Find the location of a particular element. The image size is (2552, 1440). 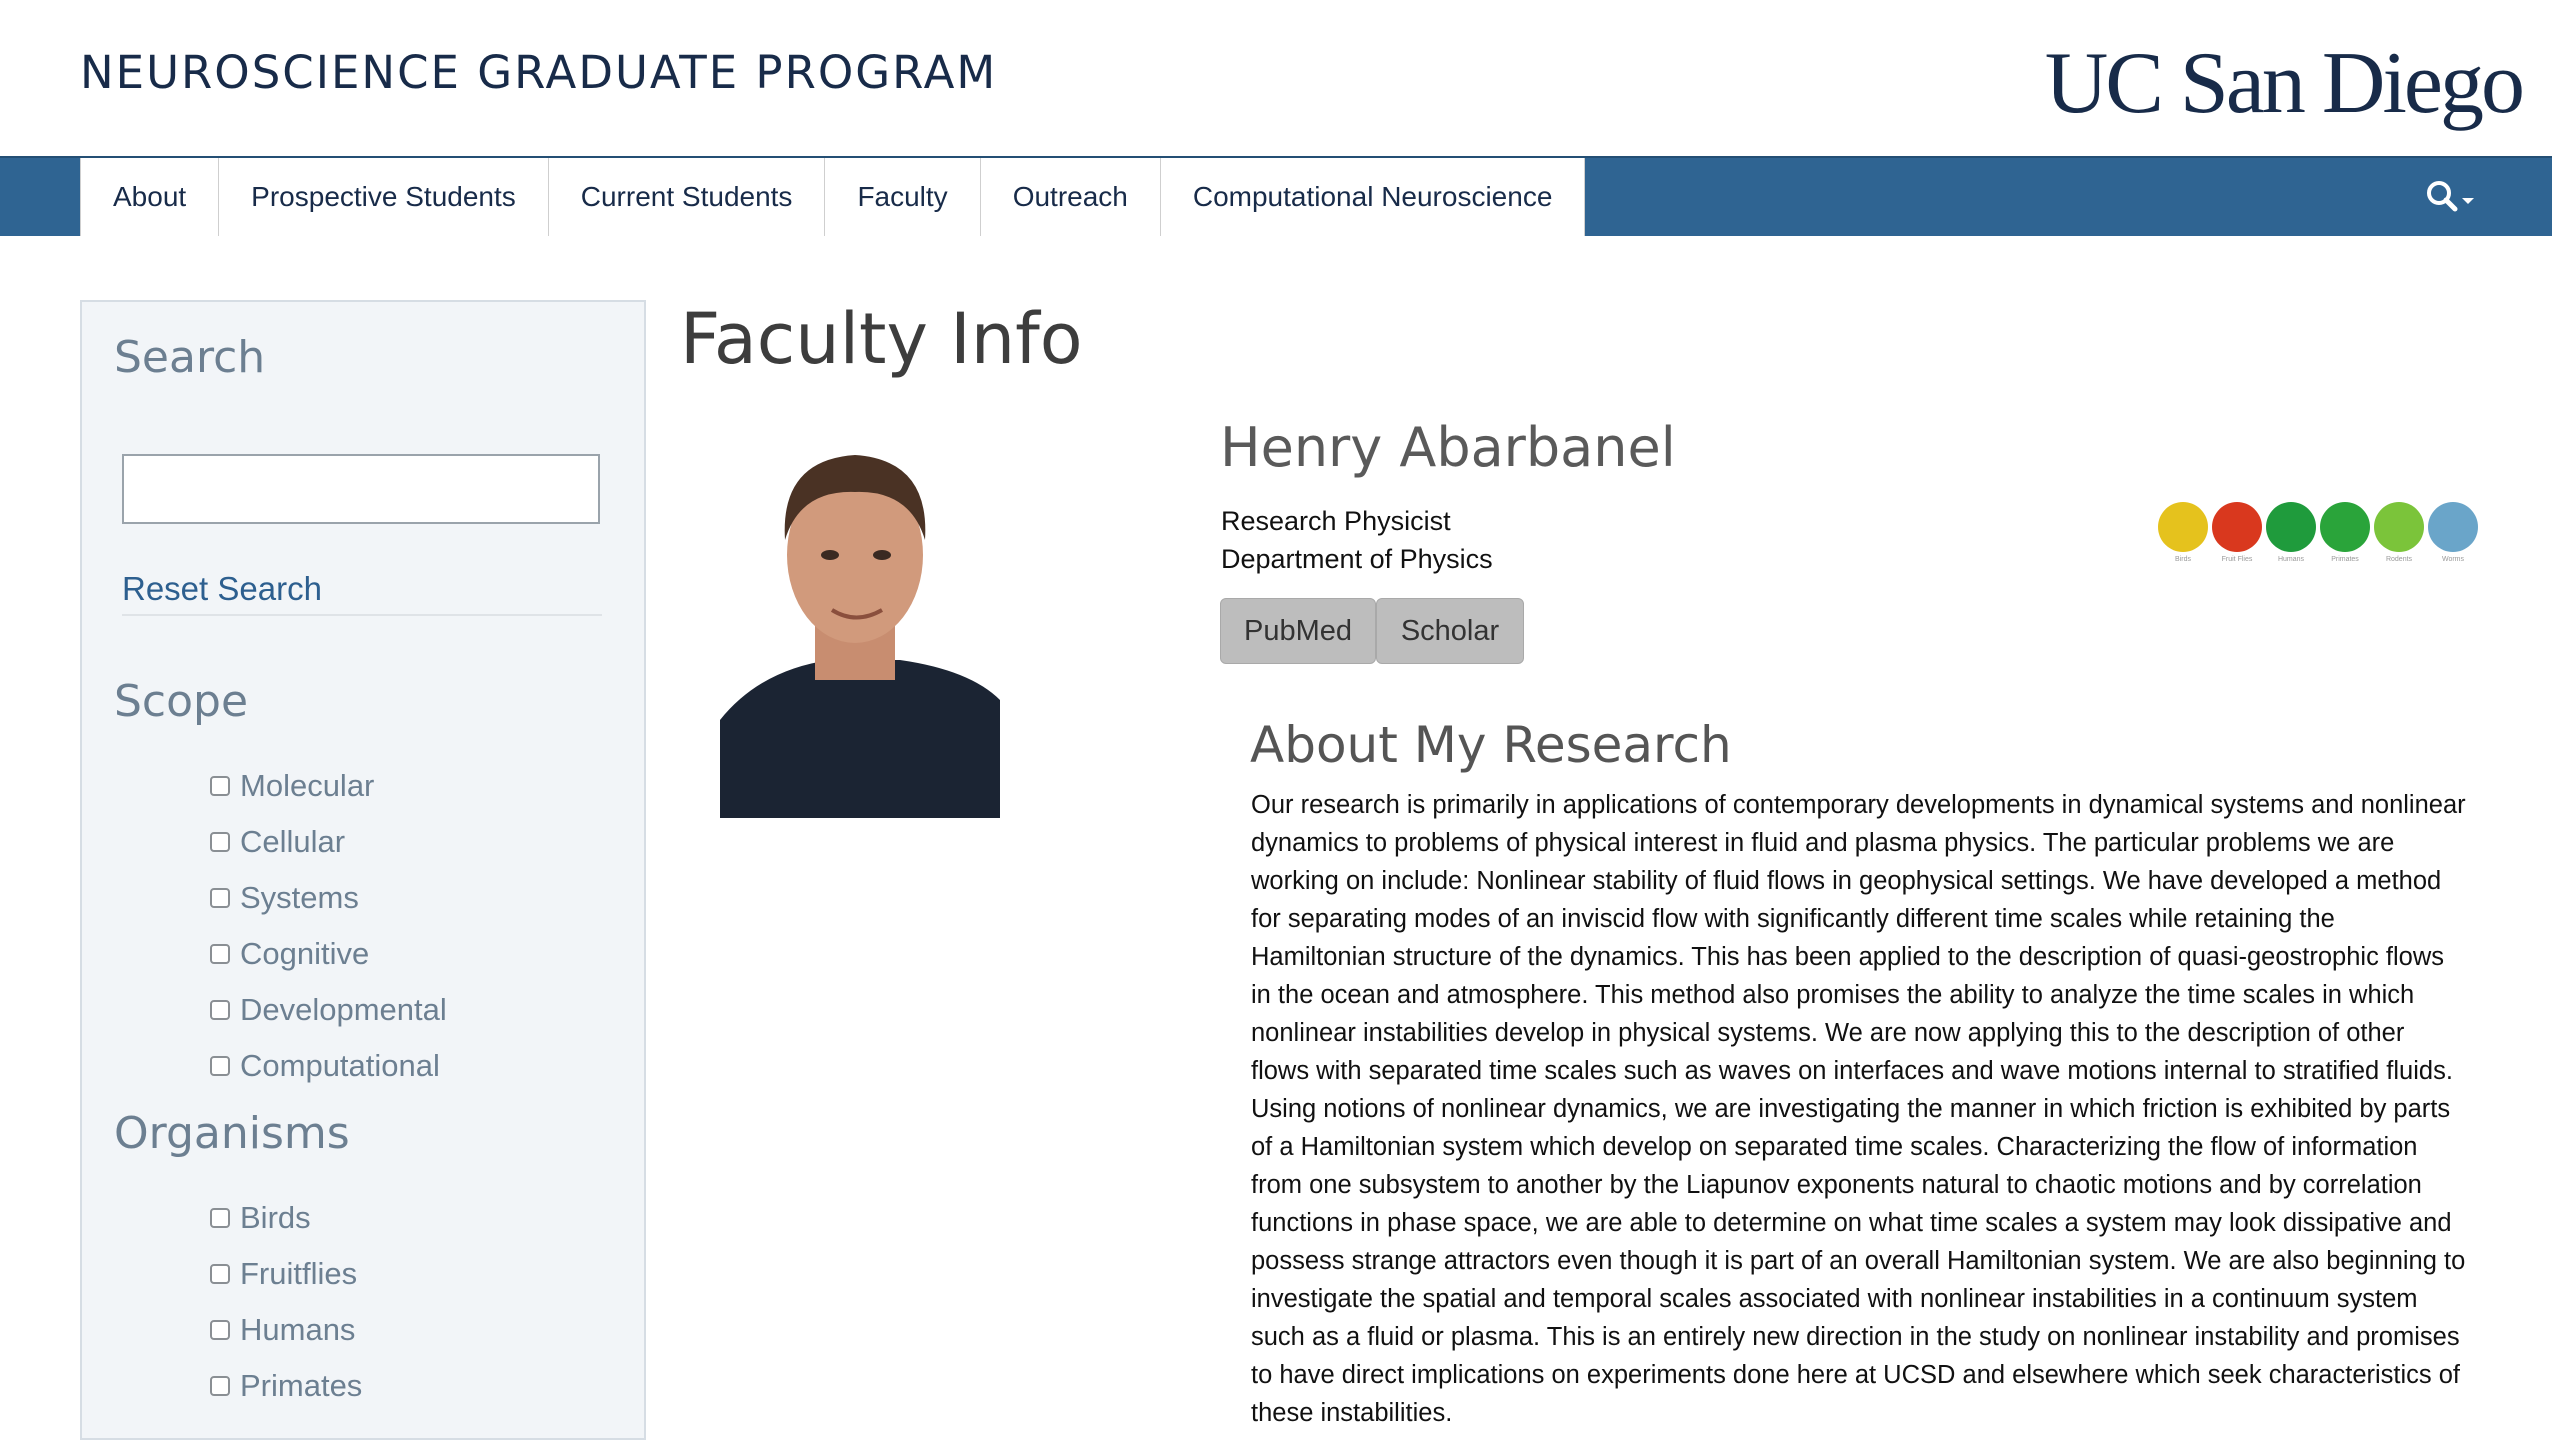

organism-checkbox-birds: Birds is located at coordinates (260, 1218).